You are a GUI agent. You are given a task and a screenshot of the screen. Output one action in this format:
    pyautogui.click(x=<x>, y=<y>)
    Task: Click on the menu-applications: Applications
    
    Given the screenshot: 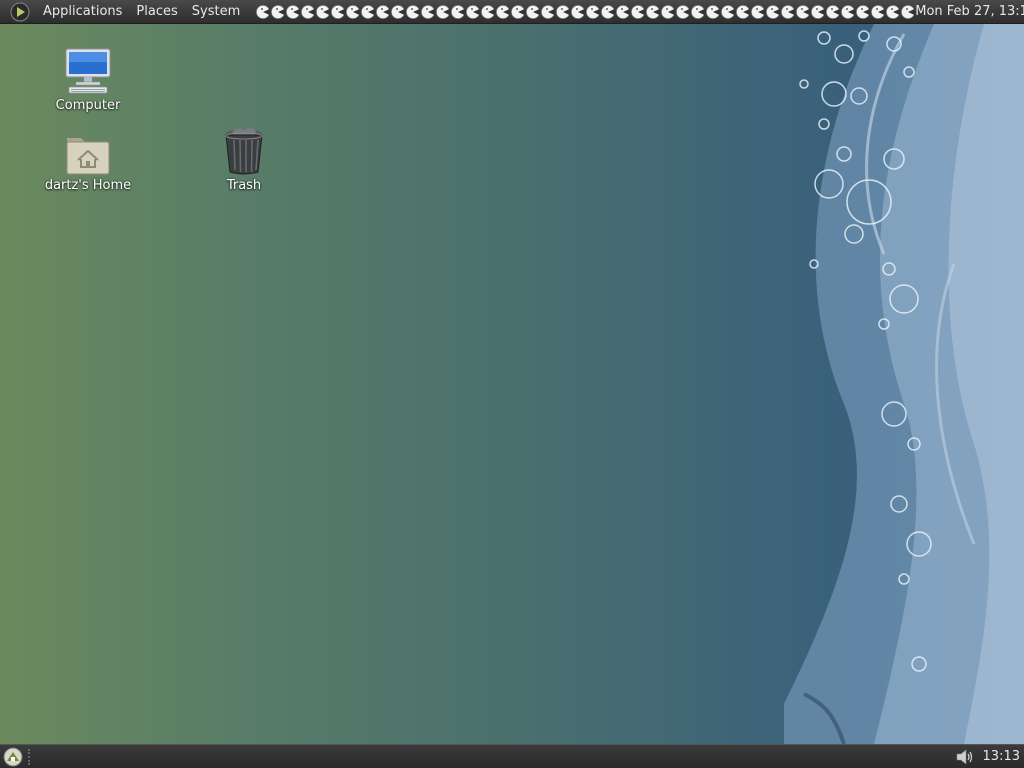 What is the action you would take?
    pyautogui.click(x=82, y=12)
    